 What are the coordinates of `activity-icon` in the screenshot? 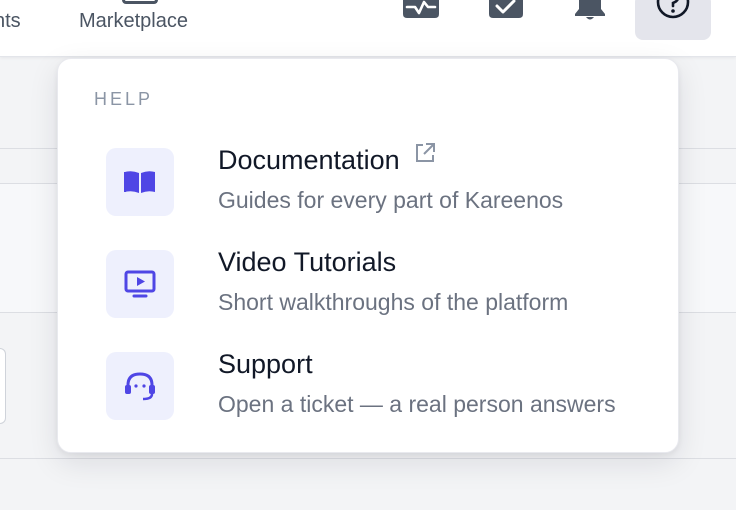 It's located at (421, 11).